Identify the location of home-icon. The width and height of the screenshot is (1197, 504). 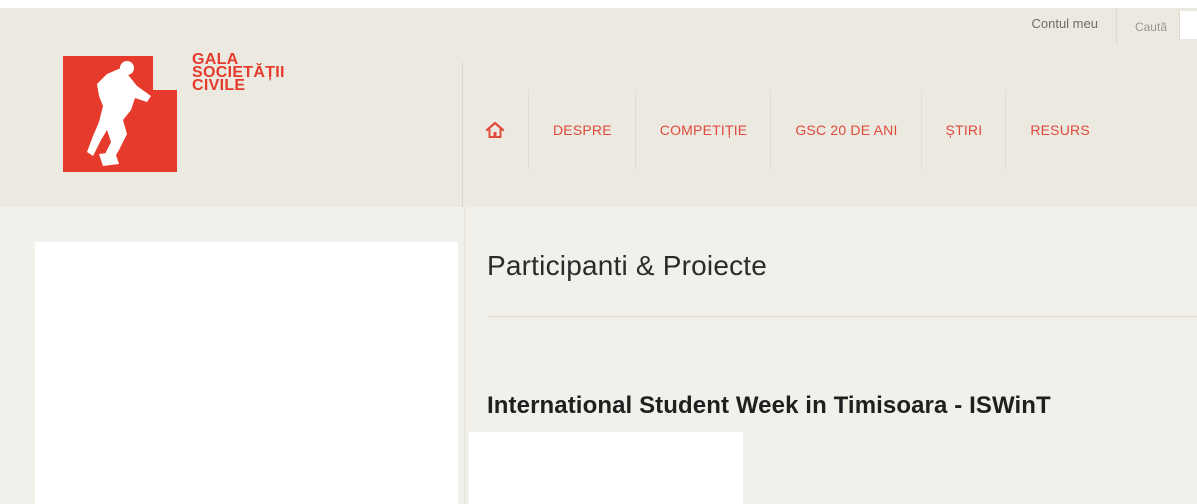
(495, 129).